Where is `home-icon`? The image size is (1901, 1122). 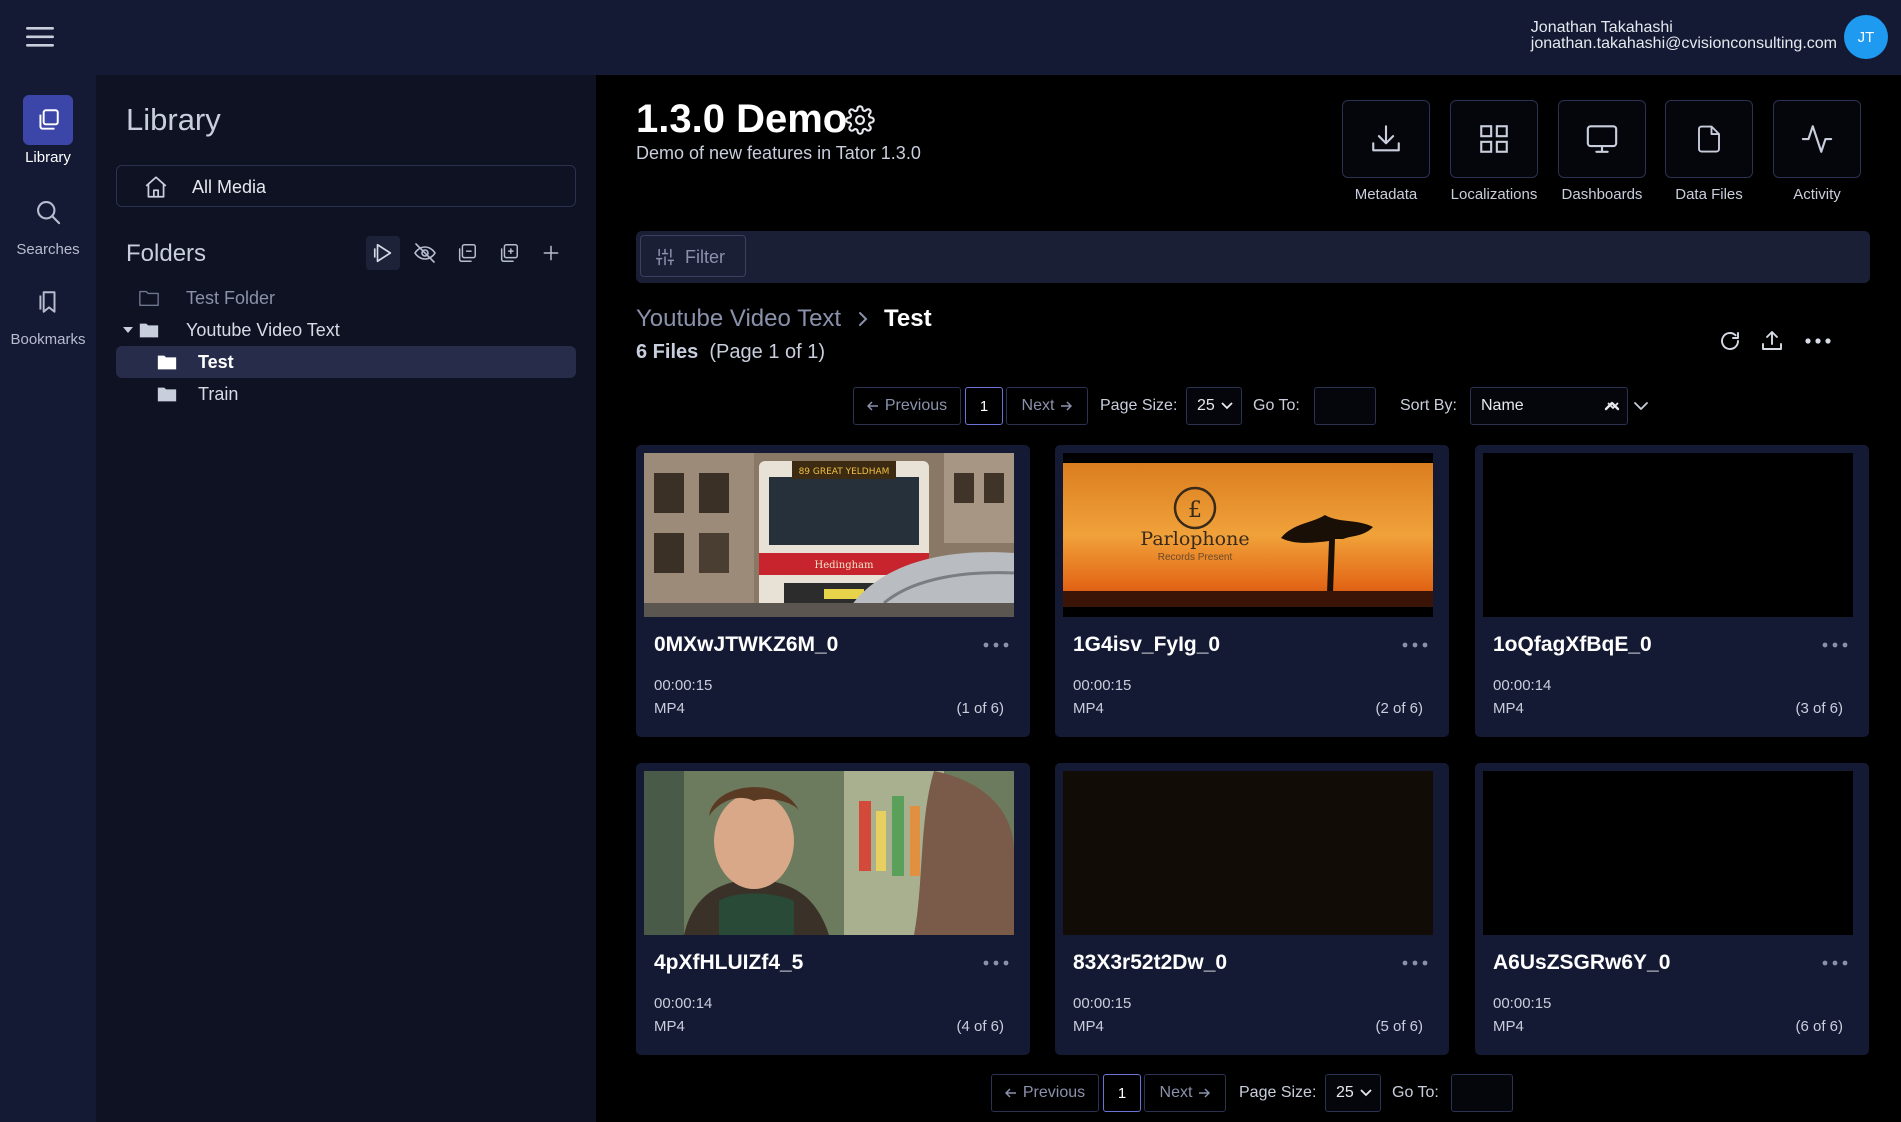 home-icon is located at coordinates (156, 187).